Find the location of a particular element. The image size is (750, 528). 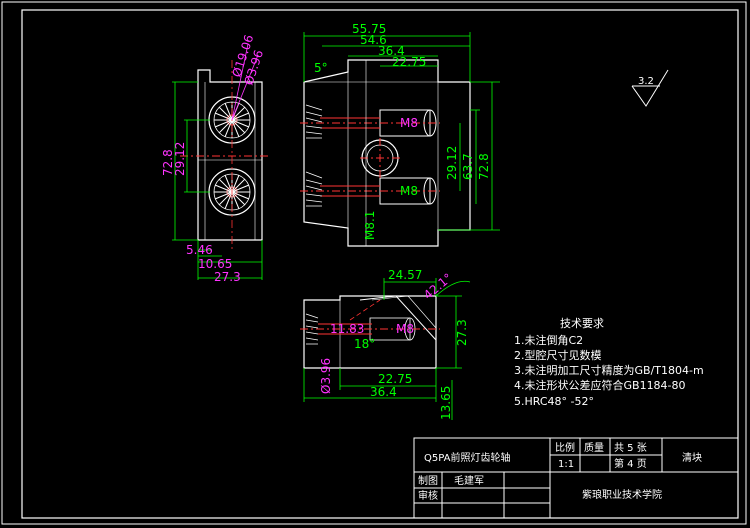

front-thread-note: M8.1 is located at coordinates (370, 225).